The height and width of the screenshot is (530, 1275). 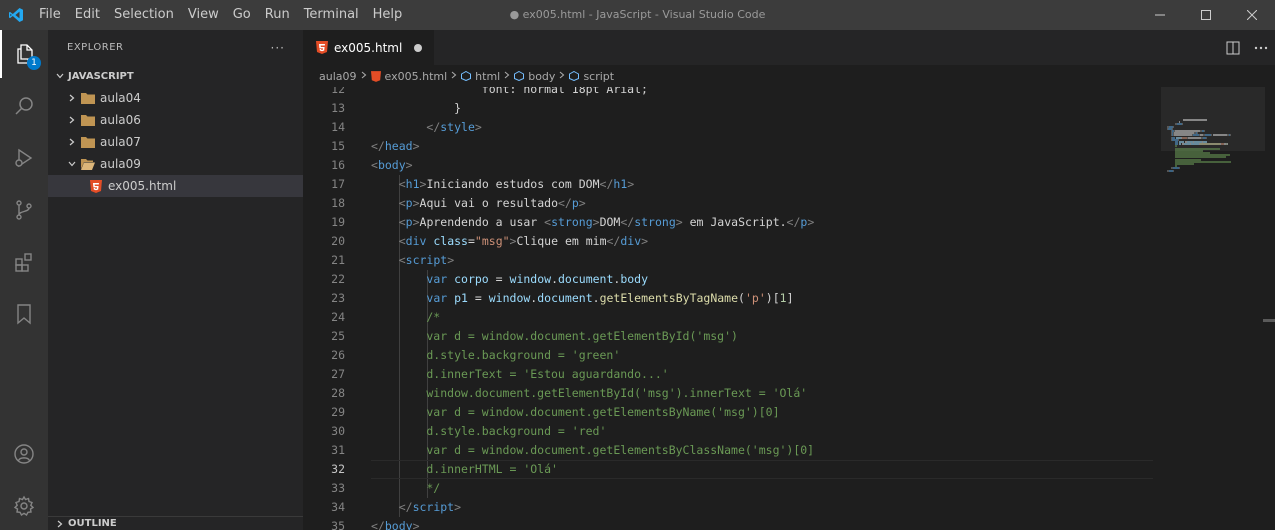 What do you see at coordinates (242, 15) in the screenshot?
I see `menu-go: Go` at bounding box center [242, 15].